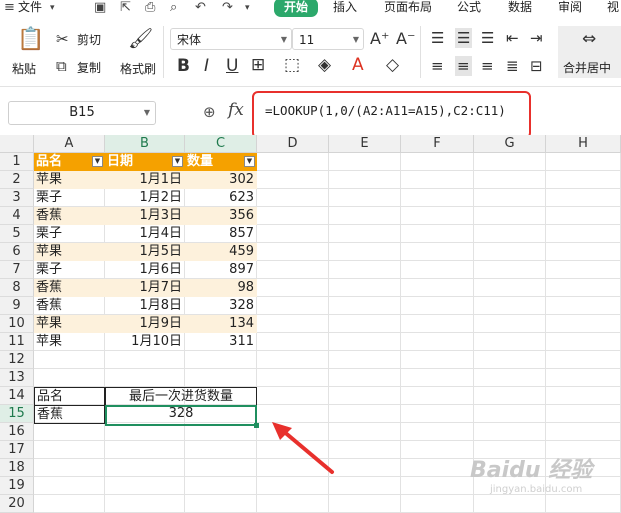 This screenshot has width=621, height=513. I want to click on zoom-icon: ⊕, so click(209, 112).